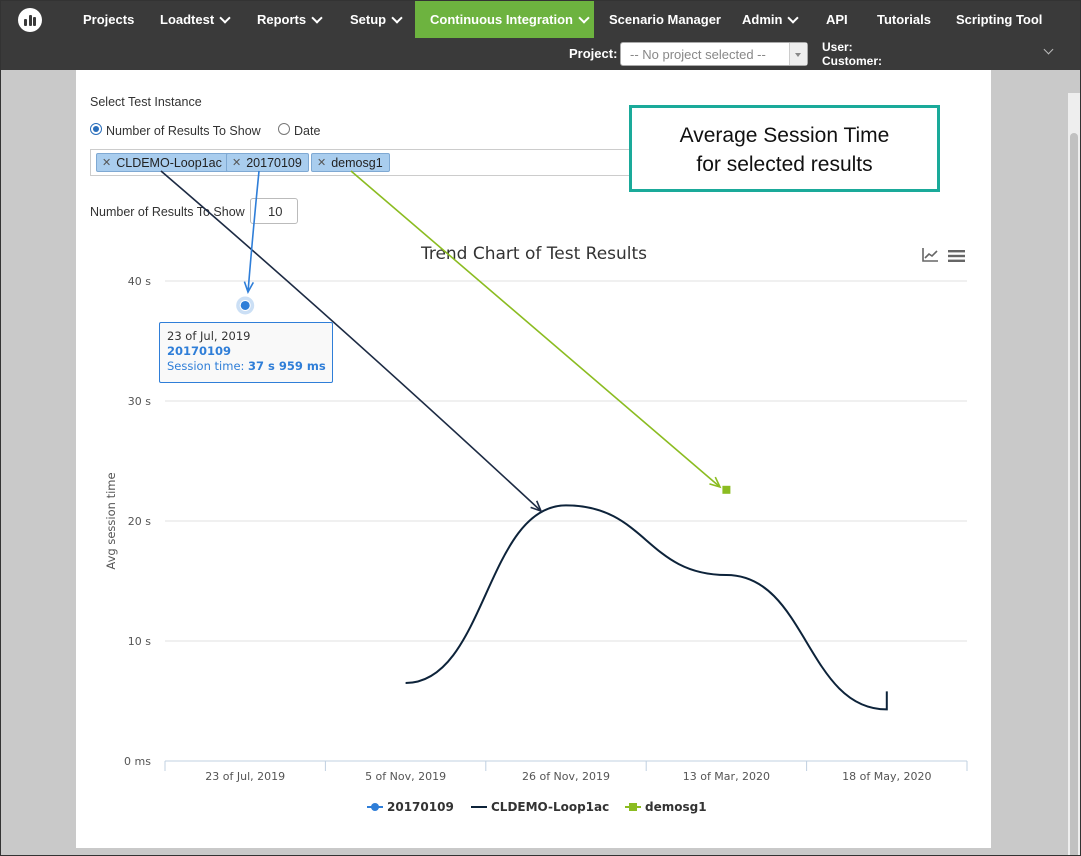  Describe the element at coordinates (726, 489) in the screenshot. I see `data-point-demosg1` at that location.